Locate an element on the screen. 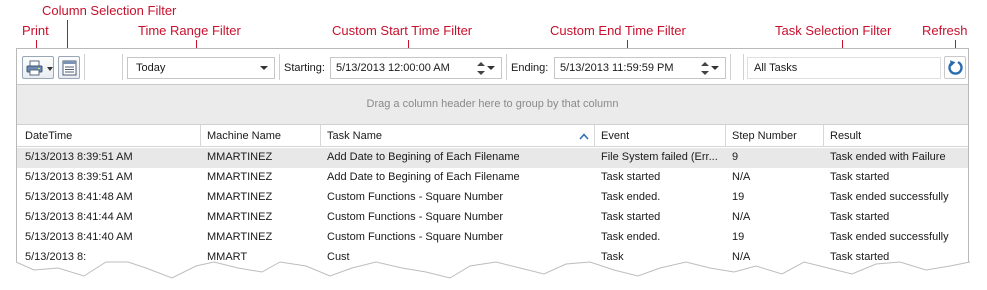  starting-datetime-input: 5/13/2013 12:00:00 AM is located at coordinates (416, 68).